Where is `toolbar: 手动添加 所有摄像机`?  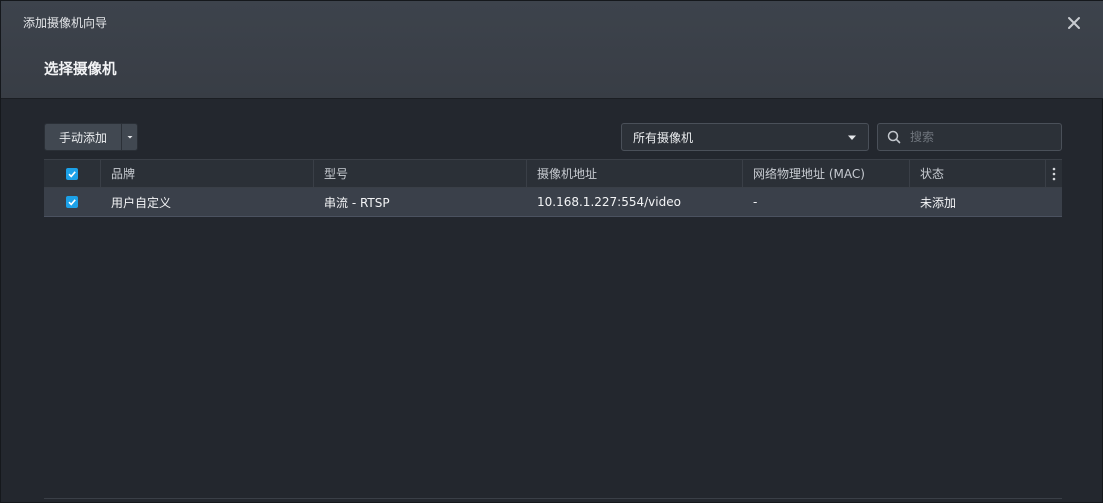
toolbar: 手动添加 所有摄像机 is located at coordinates (552, 129).